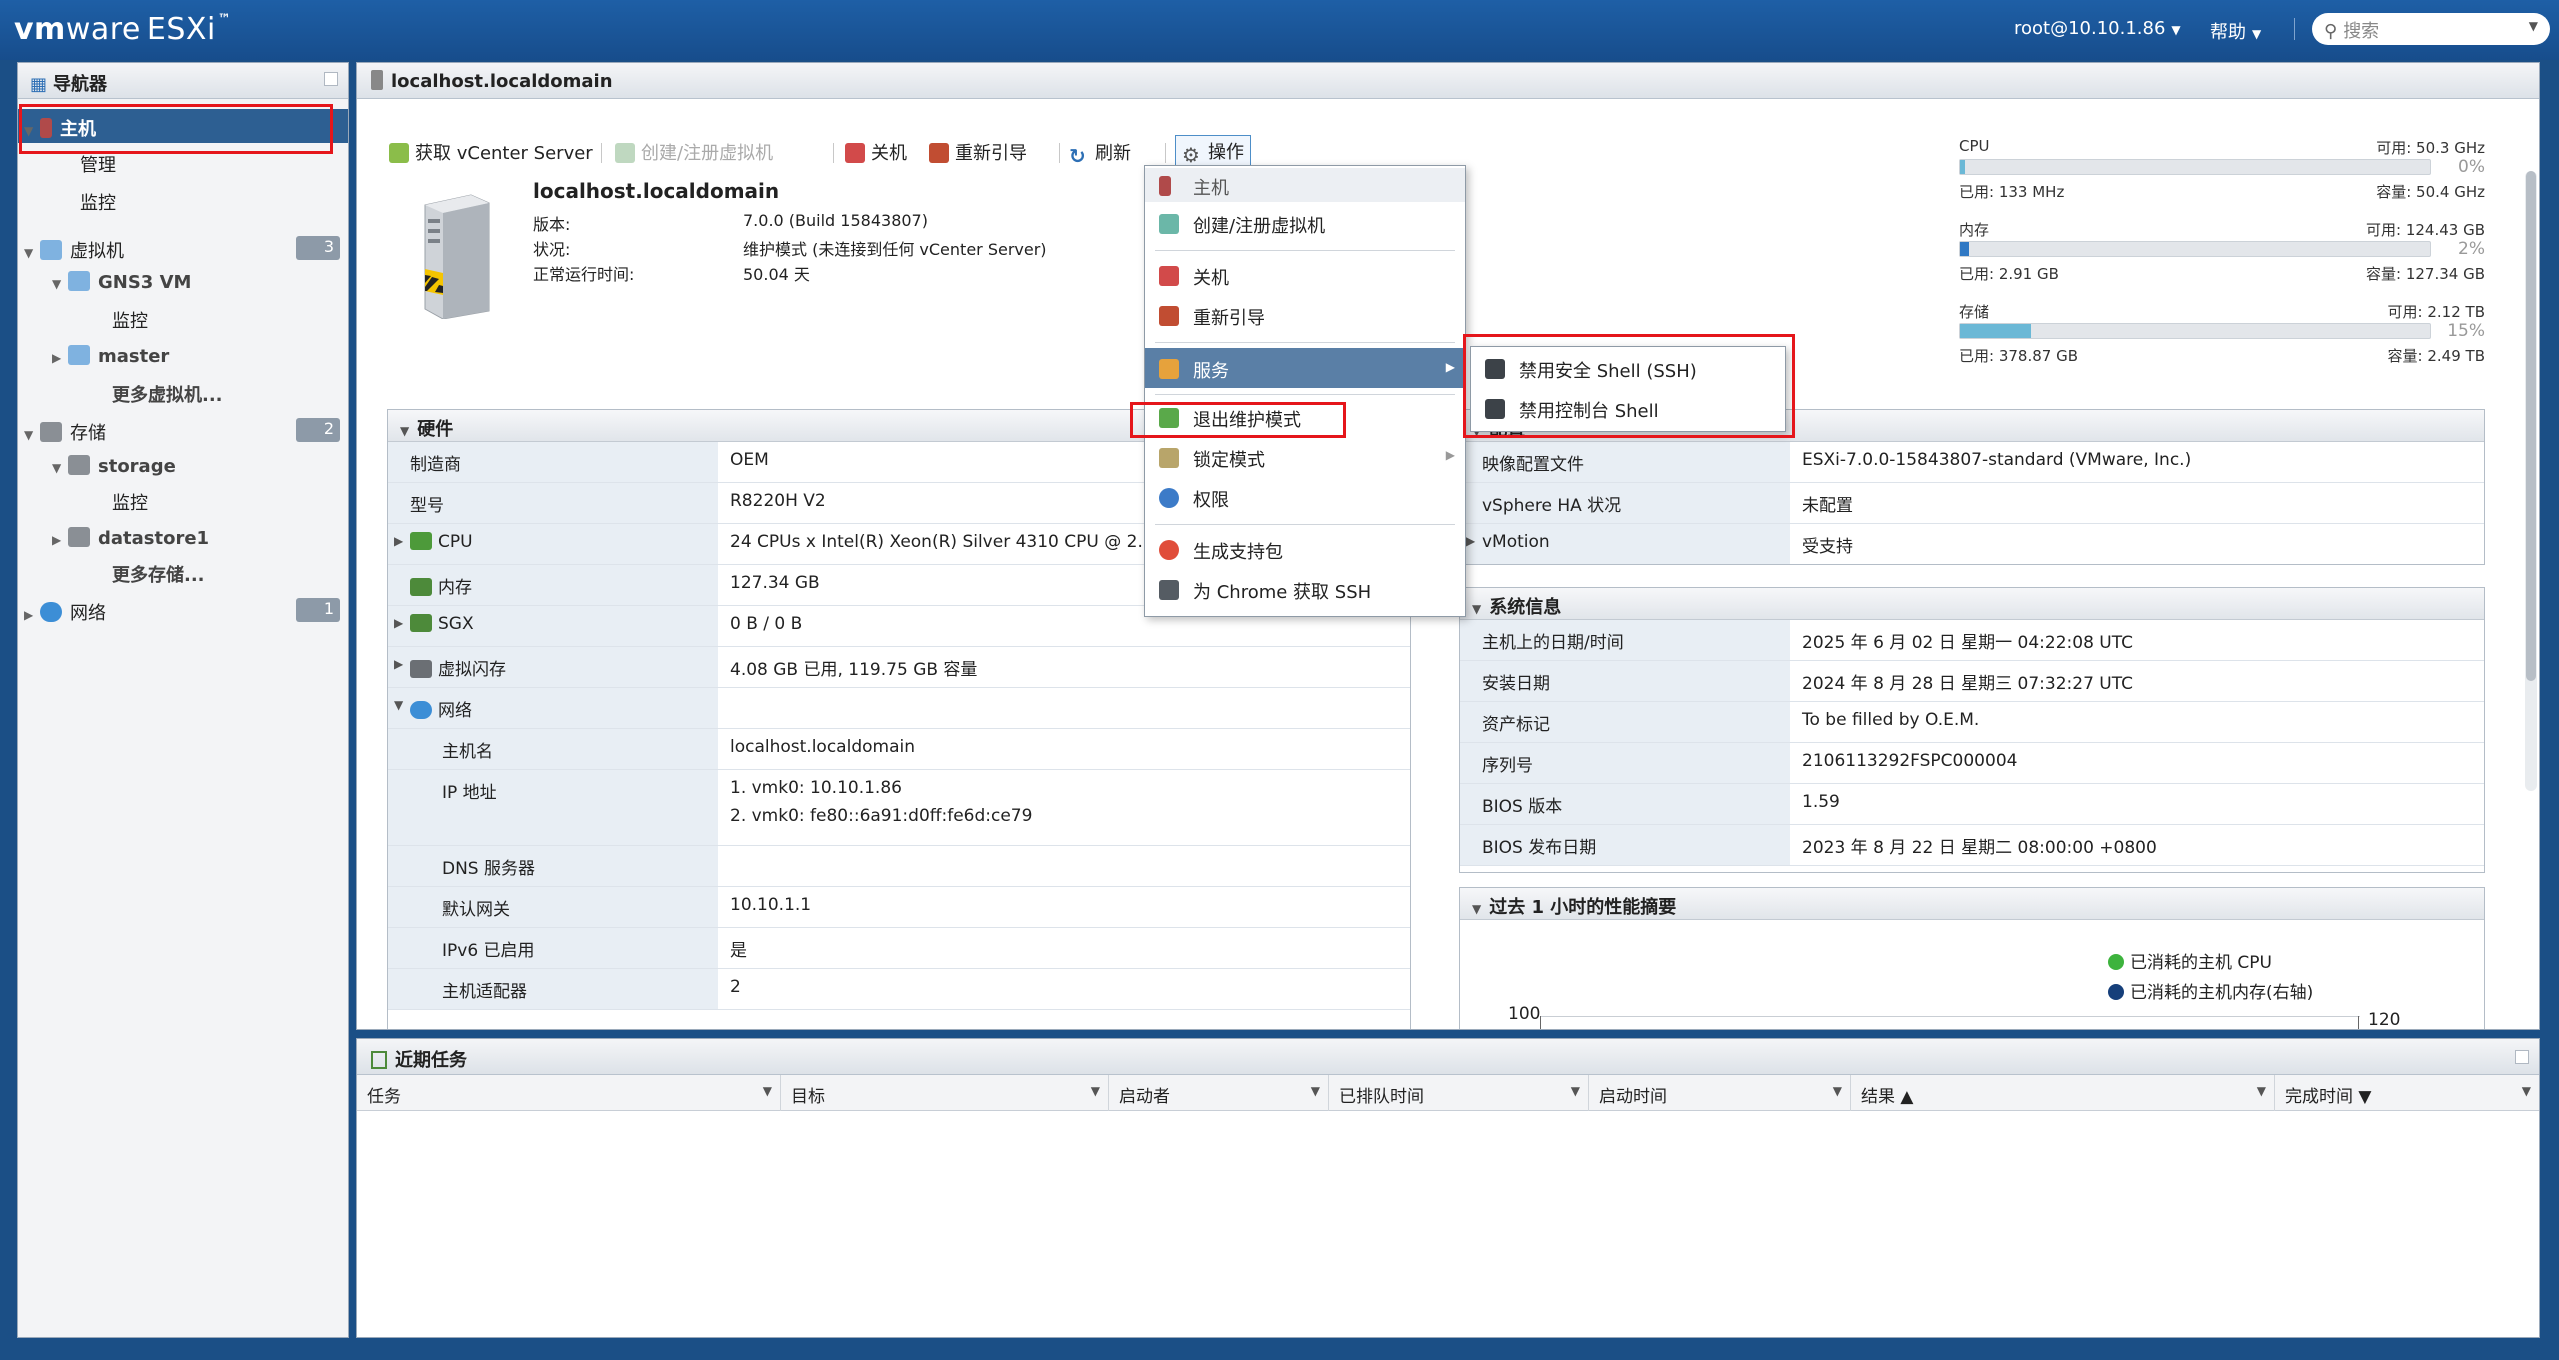 This screenshot has width=2559, height=1360. What do you see at coordinates (183, 248) in the screenshot?
I see `nav-item-vms: ▼ 虚拟机 3` at bounding box center [183, 248].